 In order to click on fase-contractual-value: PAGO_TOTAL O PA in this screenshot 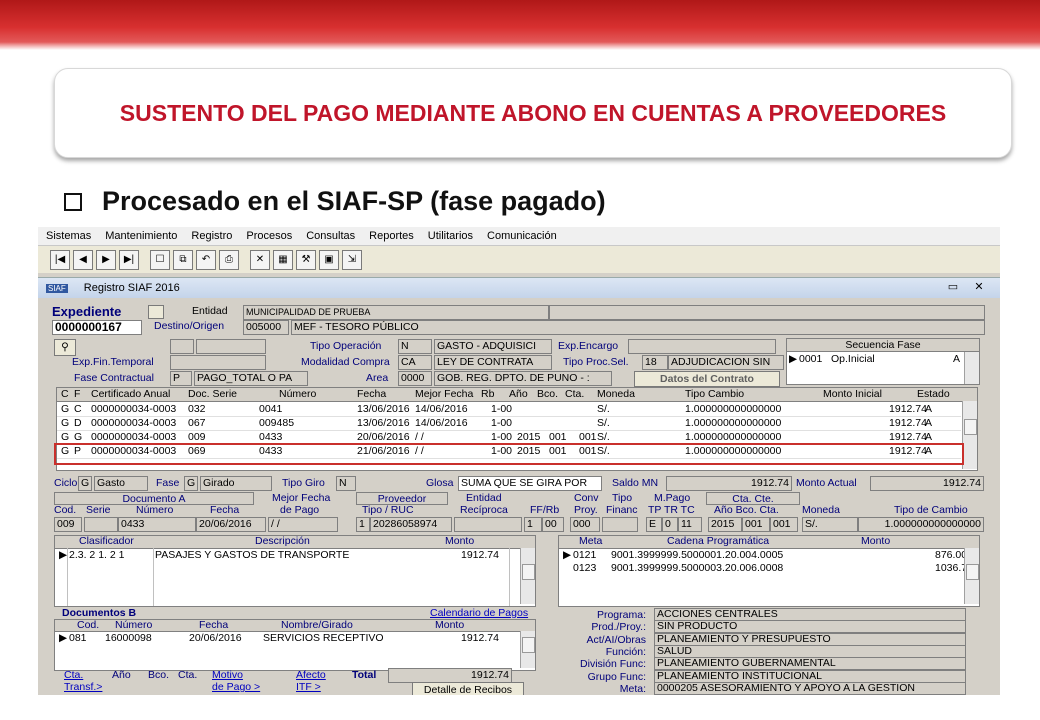, I will do `click(251, 378)`.